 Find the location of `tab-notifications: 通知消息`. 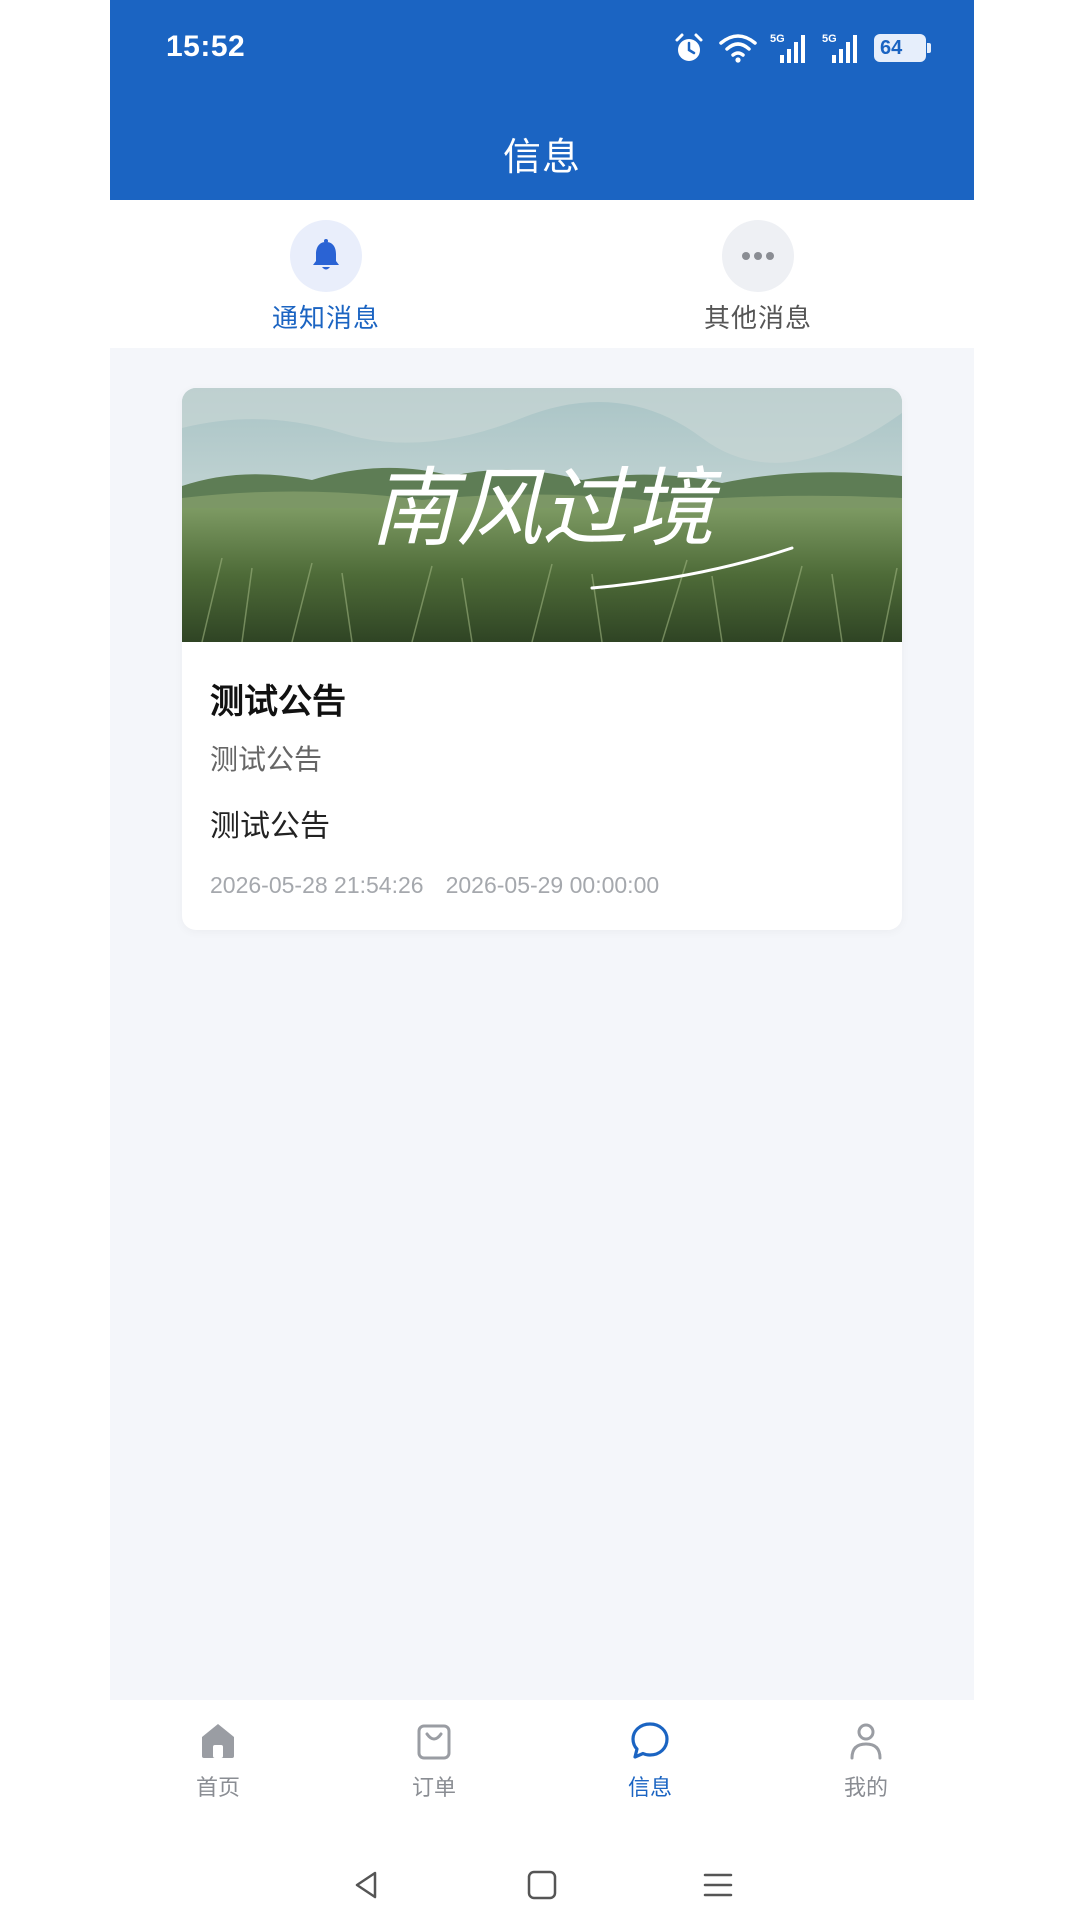

tab-notifications: 通知消息 is located at coordinates (326, 274).